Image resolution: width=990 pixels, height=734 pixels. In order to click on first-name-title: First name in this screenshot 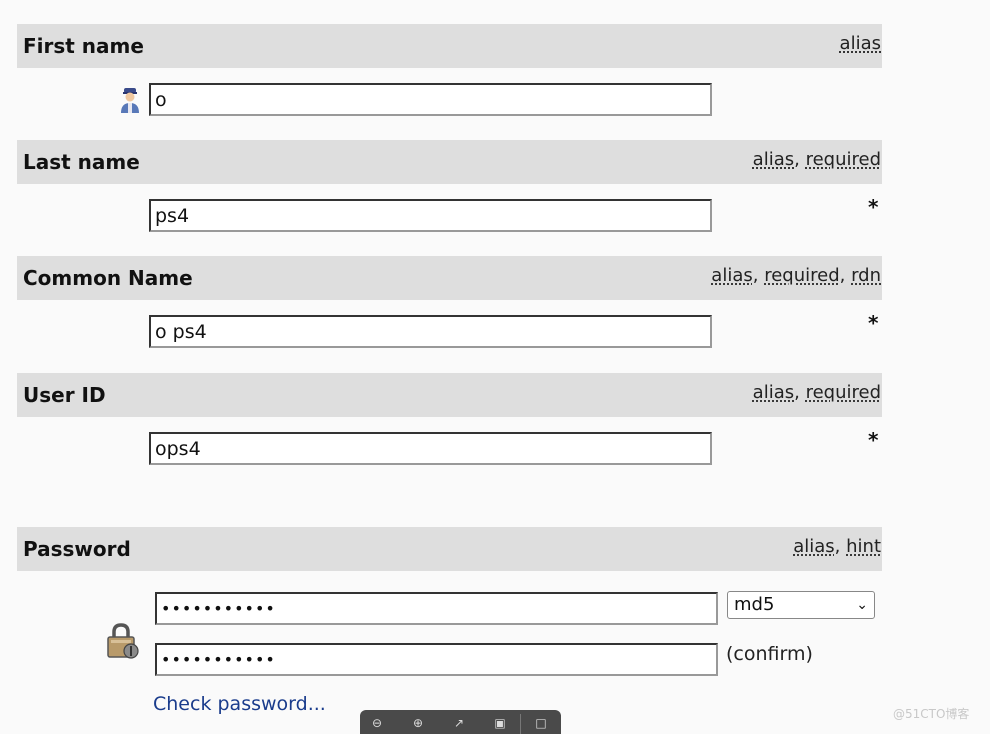, I will do `click(83, 46)`.